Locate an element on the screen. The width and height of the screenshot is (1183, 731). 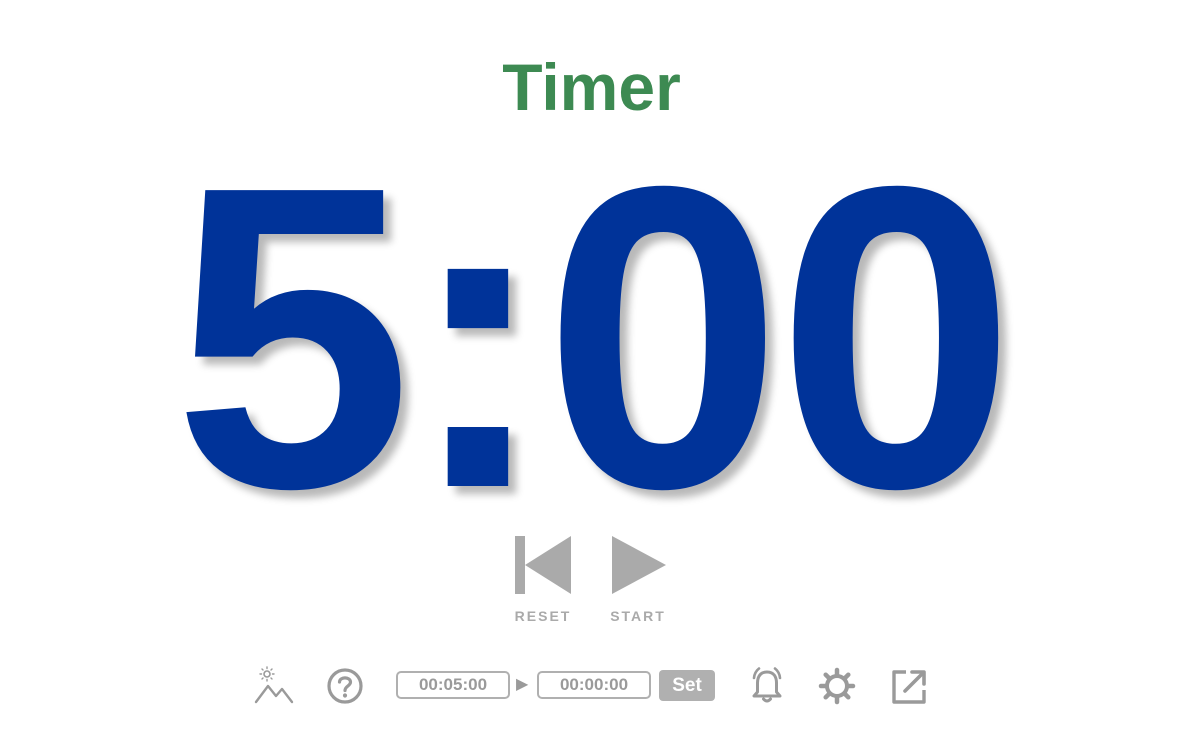
end-time-input is located at coordinates (594, 685).